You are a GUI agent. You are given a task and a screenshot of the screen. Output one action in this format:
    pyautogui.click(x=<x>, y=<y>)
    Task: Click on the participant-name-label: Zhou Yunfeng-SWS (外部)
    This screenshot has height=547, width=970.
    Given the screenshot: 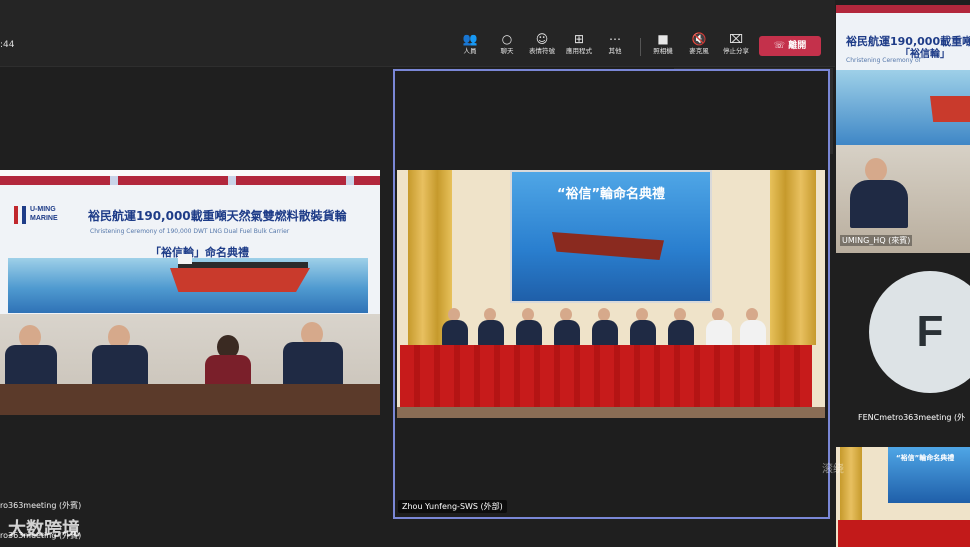 What is the action you would take?
    pyautogui.click(x=452, y=506)
    